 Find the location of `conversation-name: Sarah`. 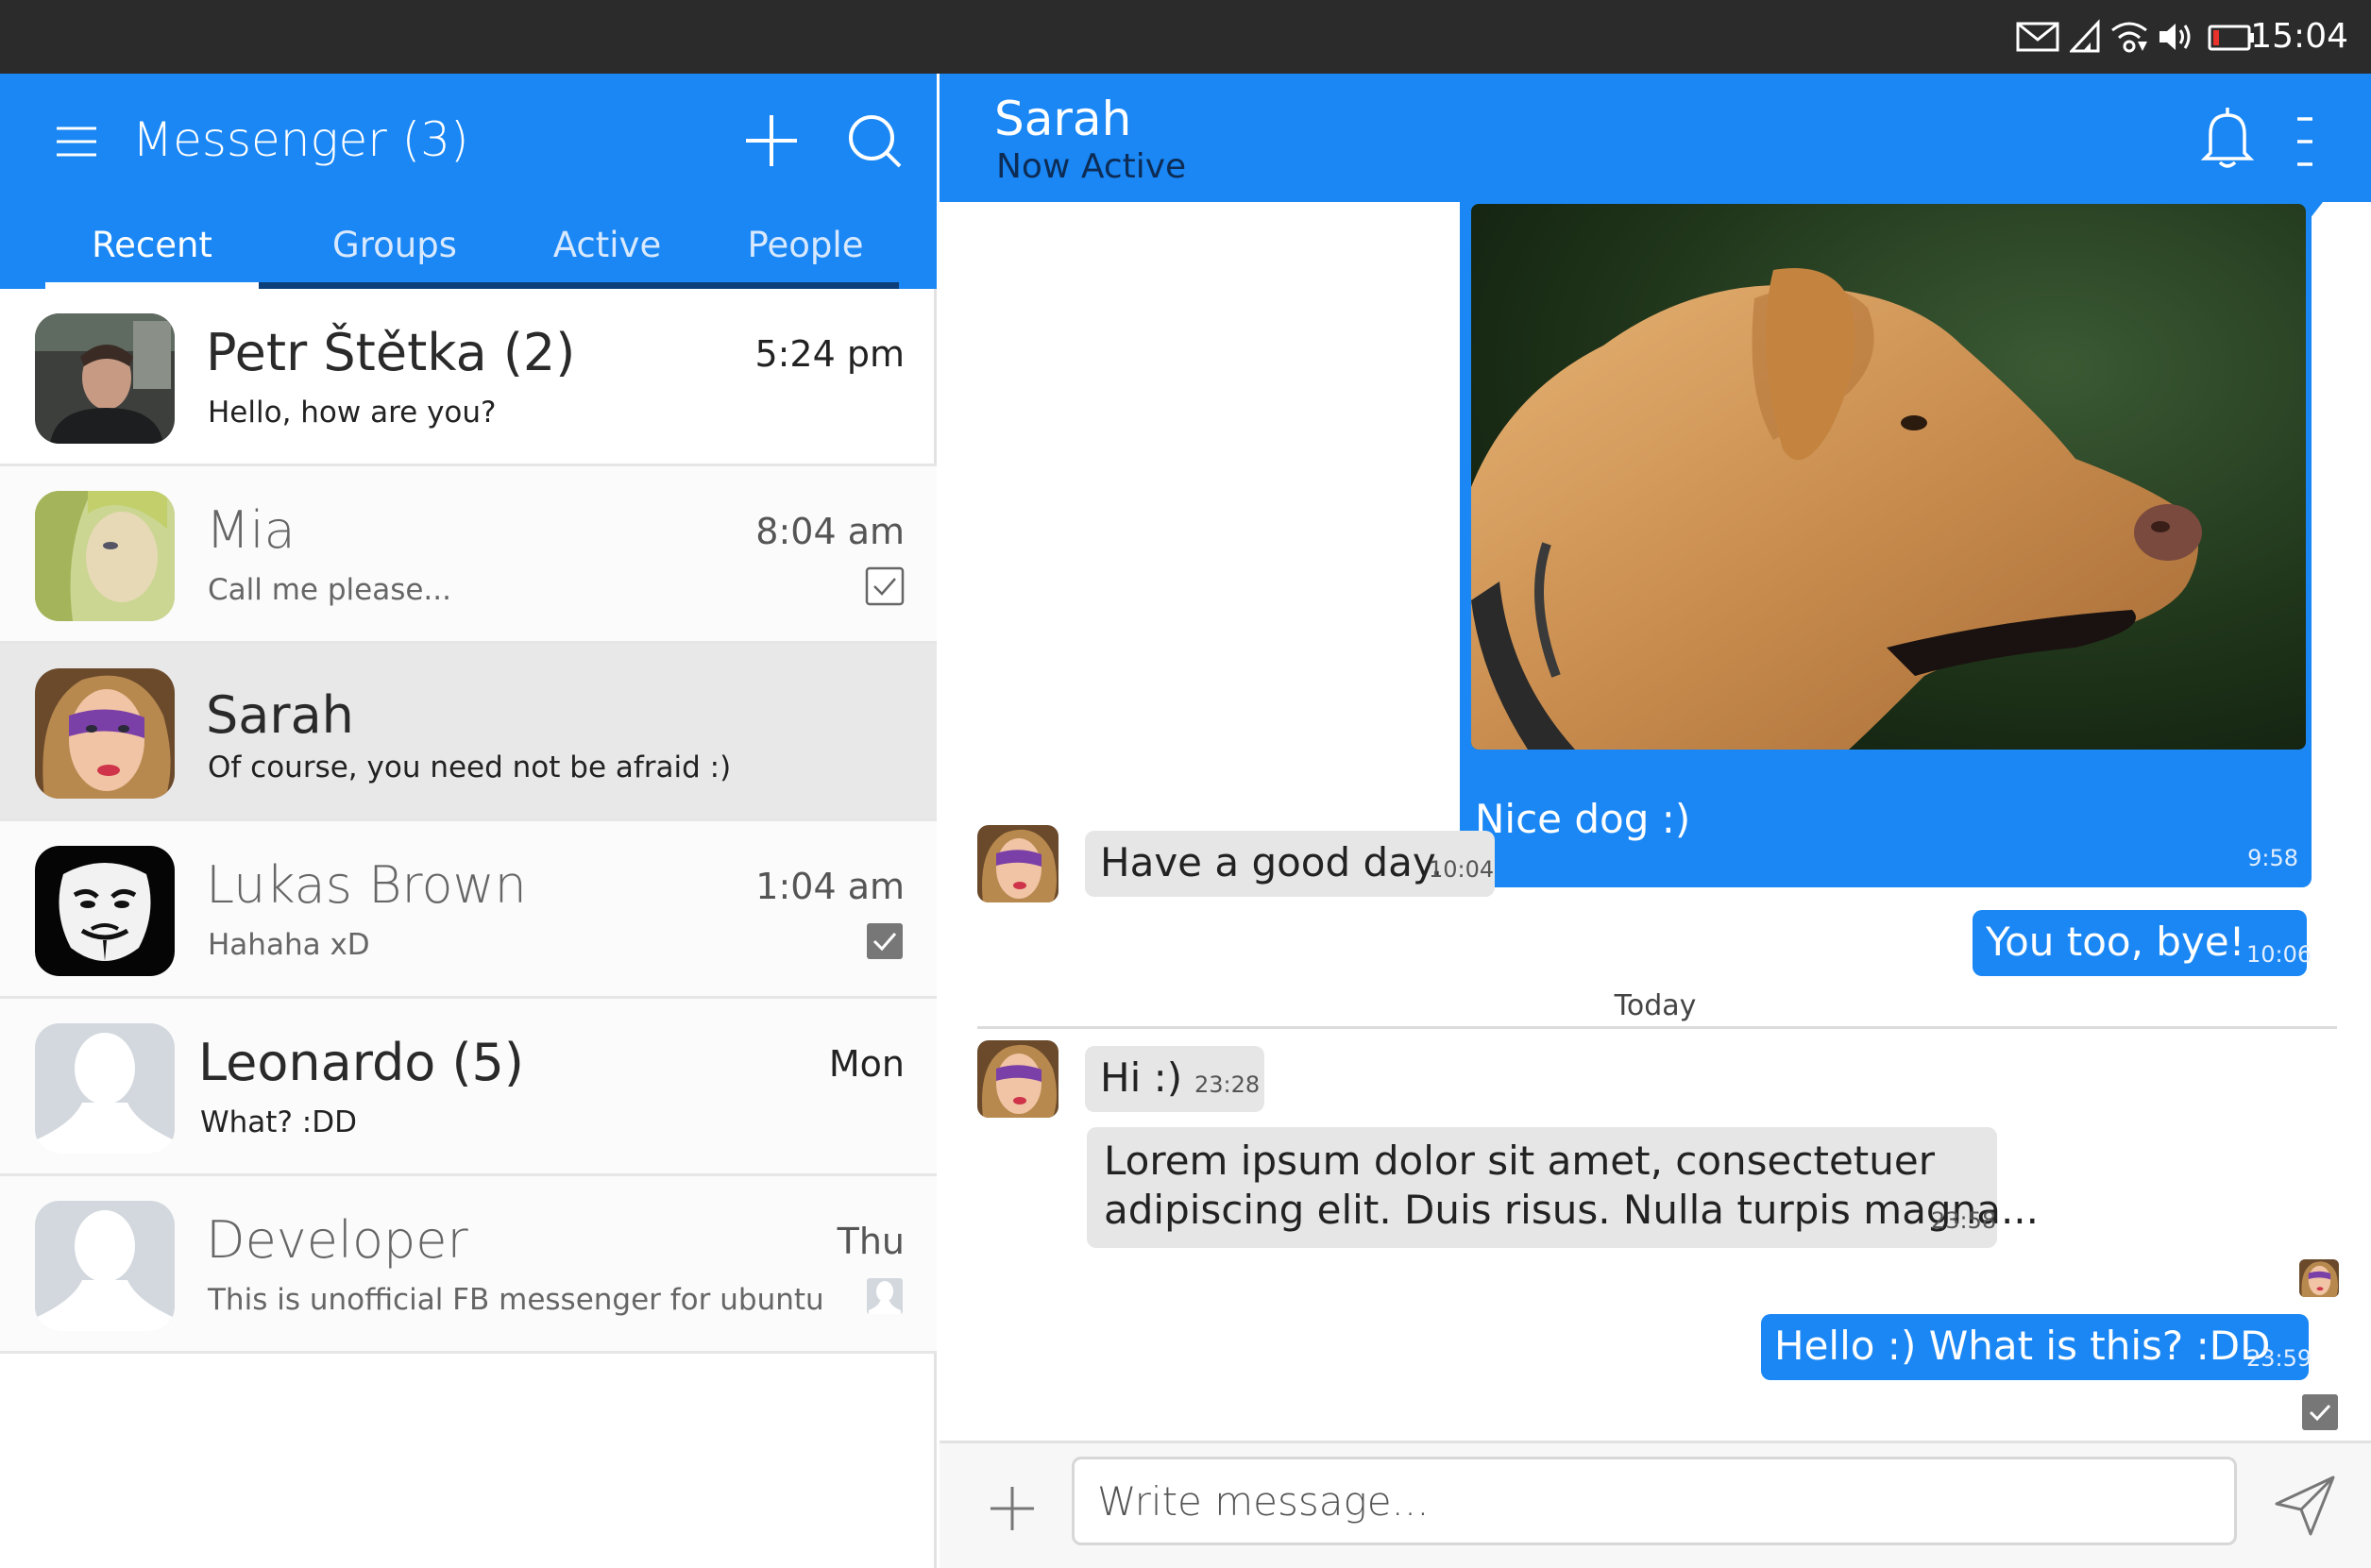

conversation-name: Sarah is located at coordinates (280, 715).